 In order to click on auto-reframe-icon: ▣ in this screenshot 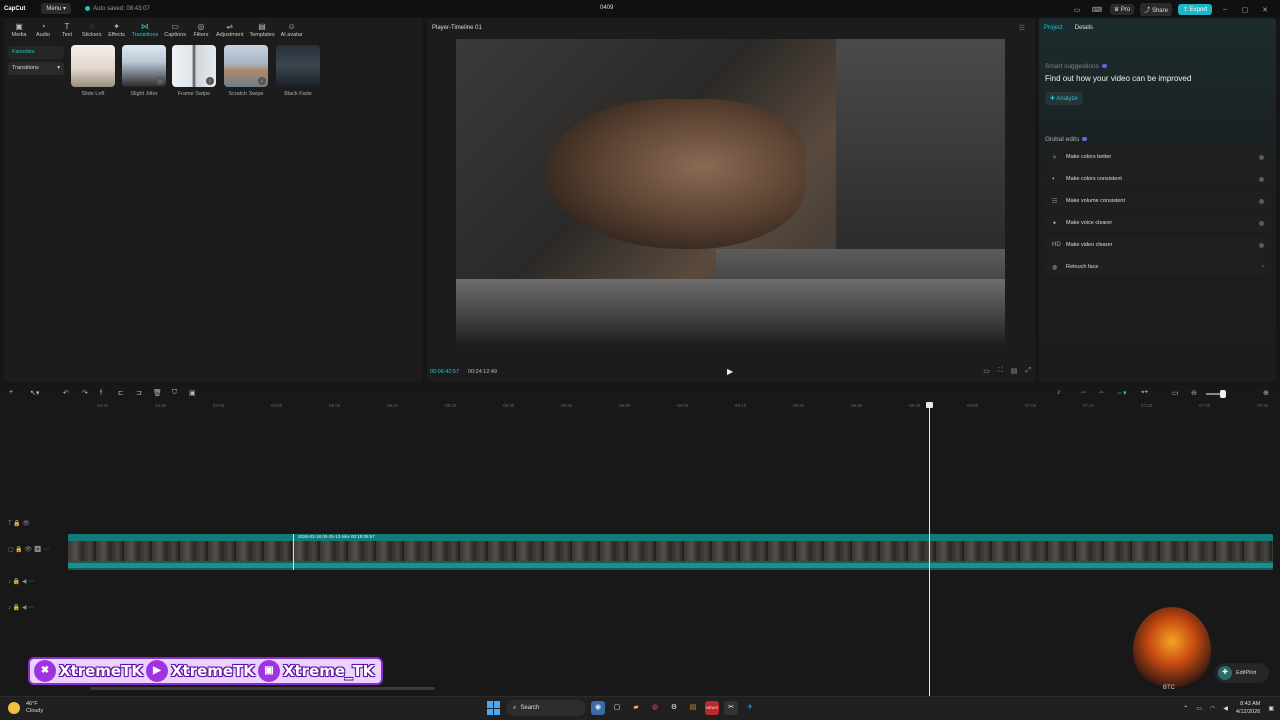, I will do `click(192, 393)`.